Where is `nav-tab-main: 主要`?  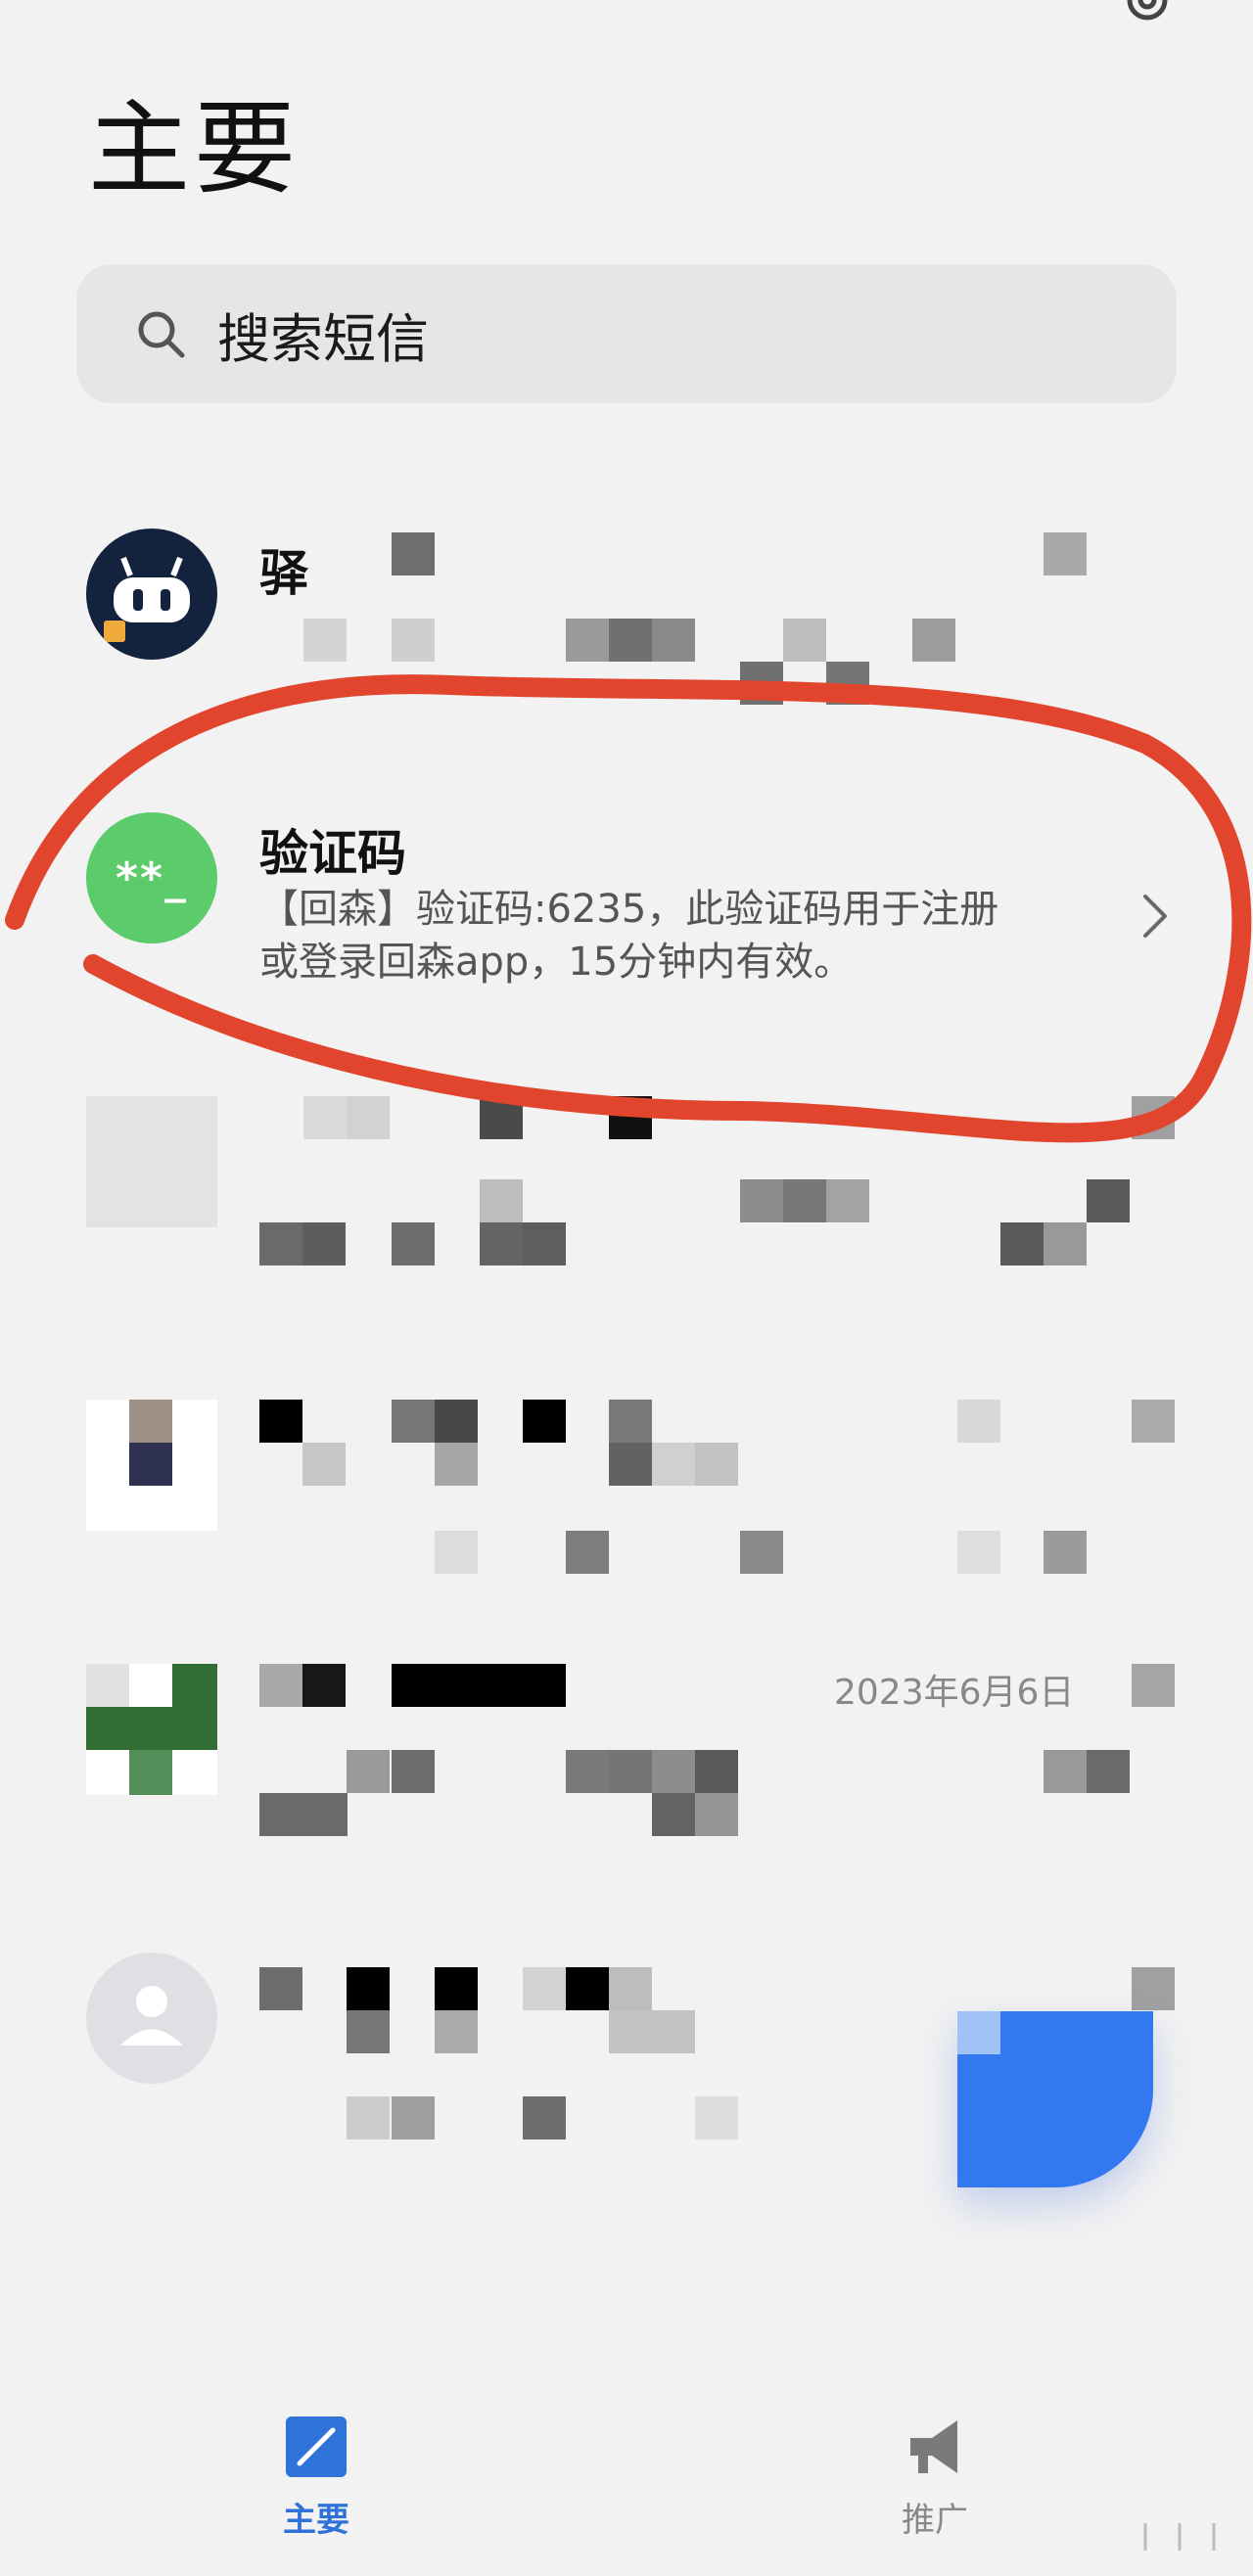
nav-tab-main: 主要 is located at coordinates (316, 2477).